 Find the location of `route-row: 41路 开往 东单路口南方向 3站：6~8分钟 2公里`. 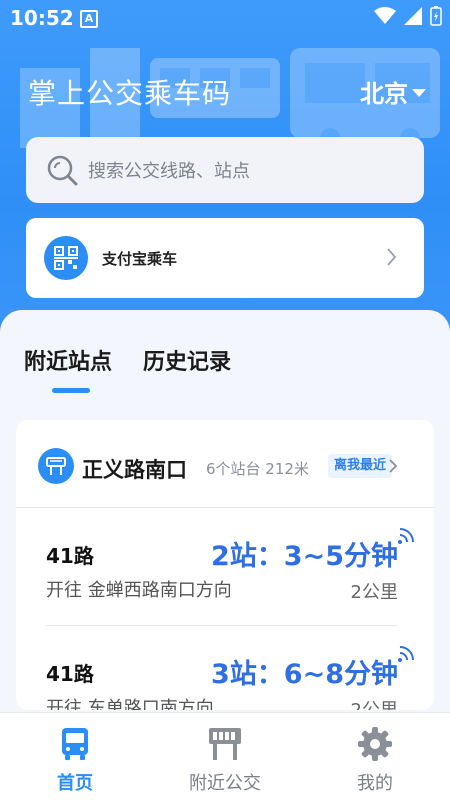

route-row: 41路 开往 东单路口南方向 3站：6~8分钟 2公里 is located at coordinates (225, 668).